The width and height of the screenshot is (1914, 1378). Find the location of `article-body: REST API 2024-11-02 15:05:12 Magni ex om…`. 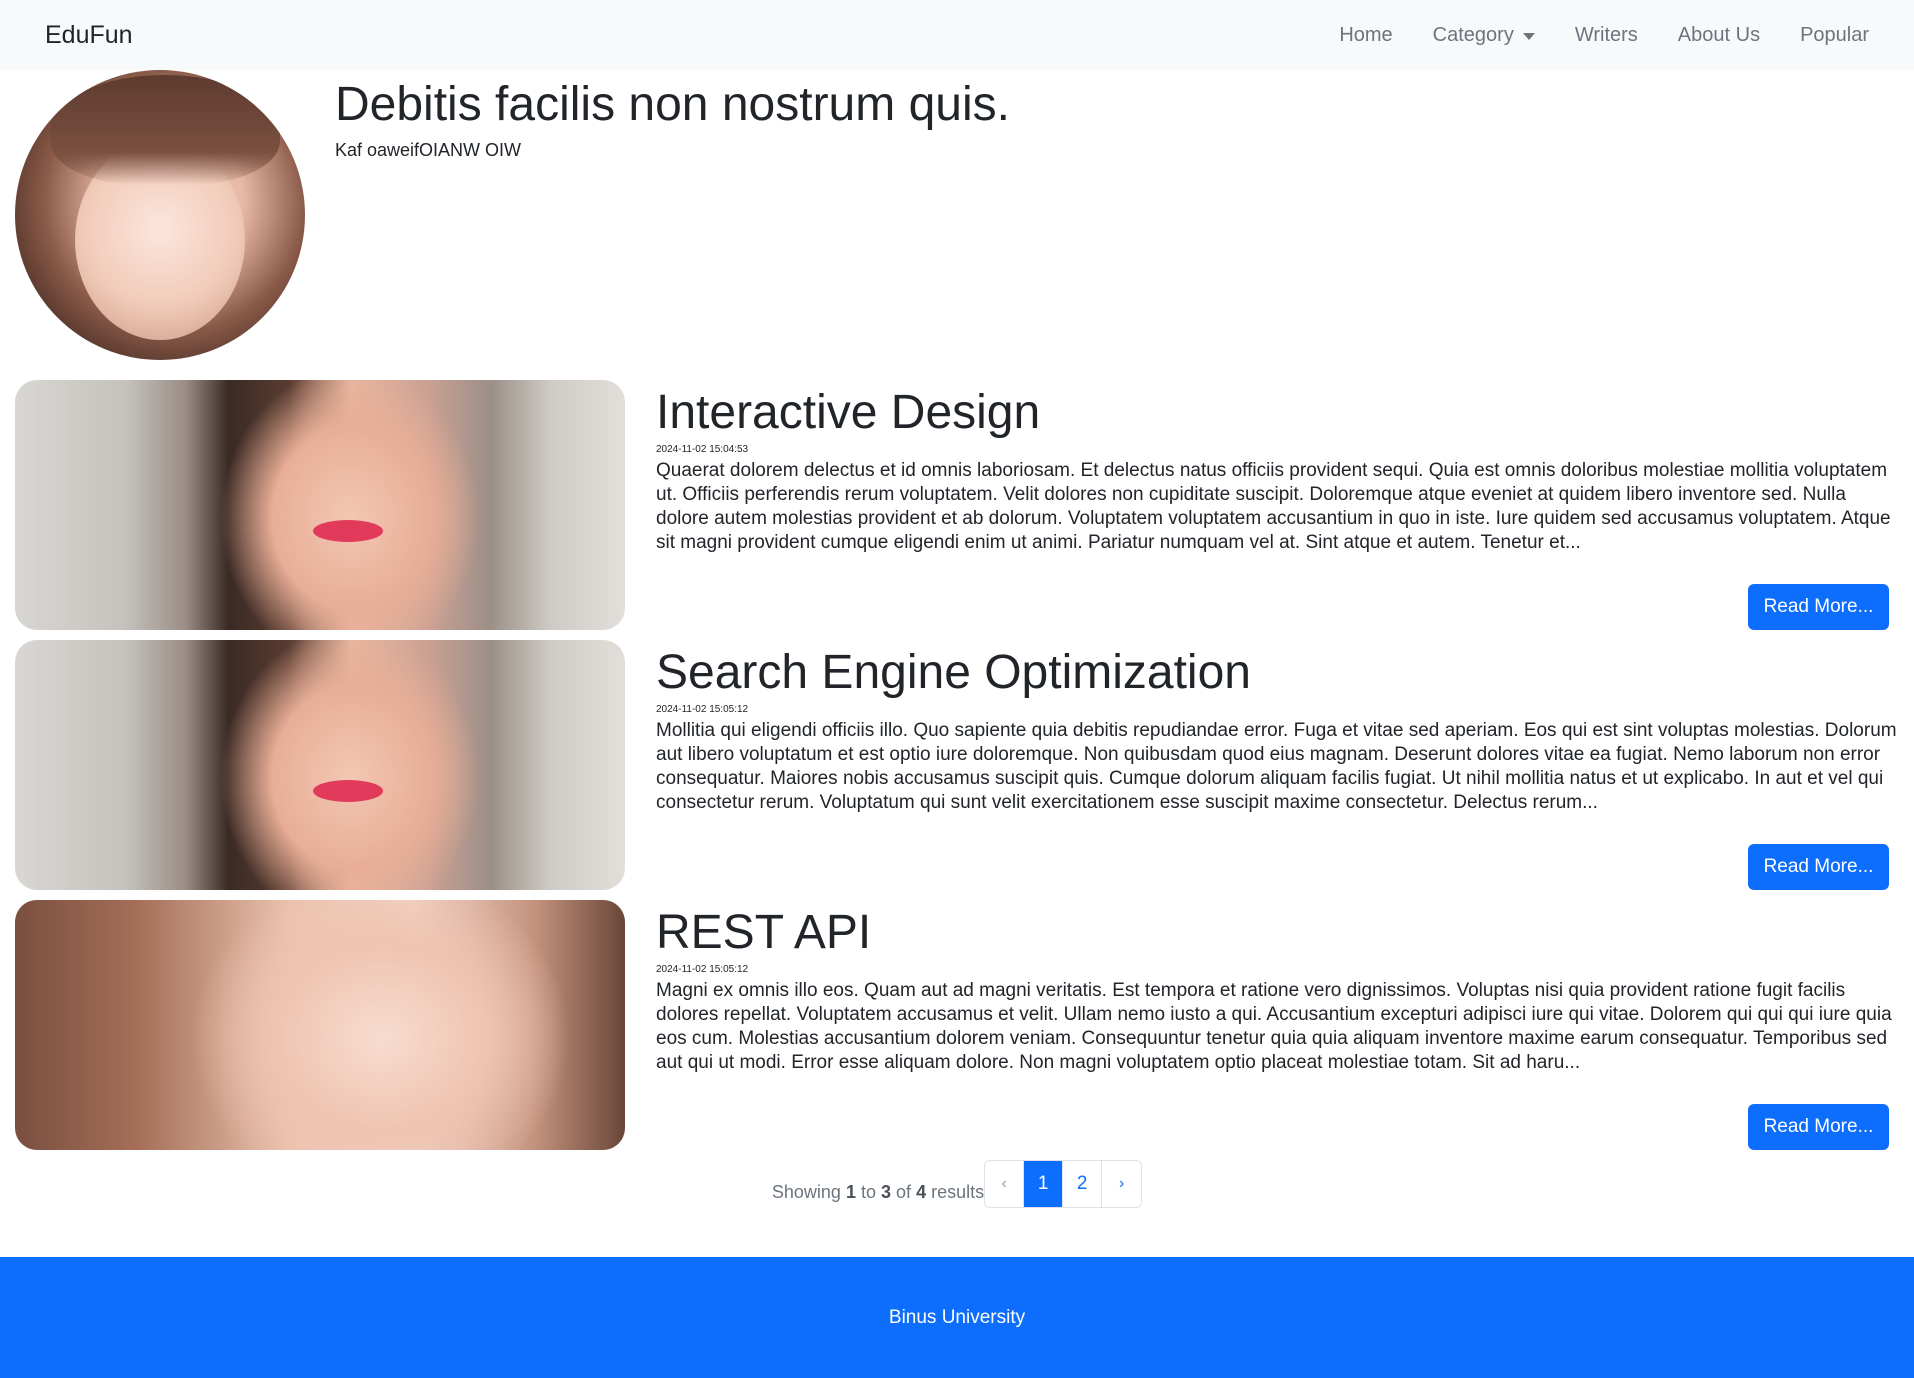

article-body: REST API 2024-11-02 15:05:12 Magni ex om… is located at coordinates (1262, 1025).